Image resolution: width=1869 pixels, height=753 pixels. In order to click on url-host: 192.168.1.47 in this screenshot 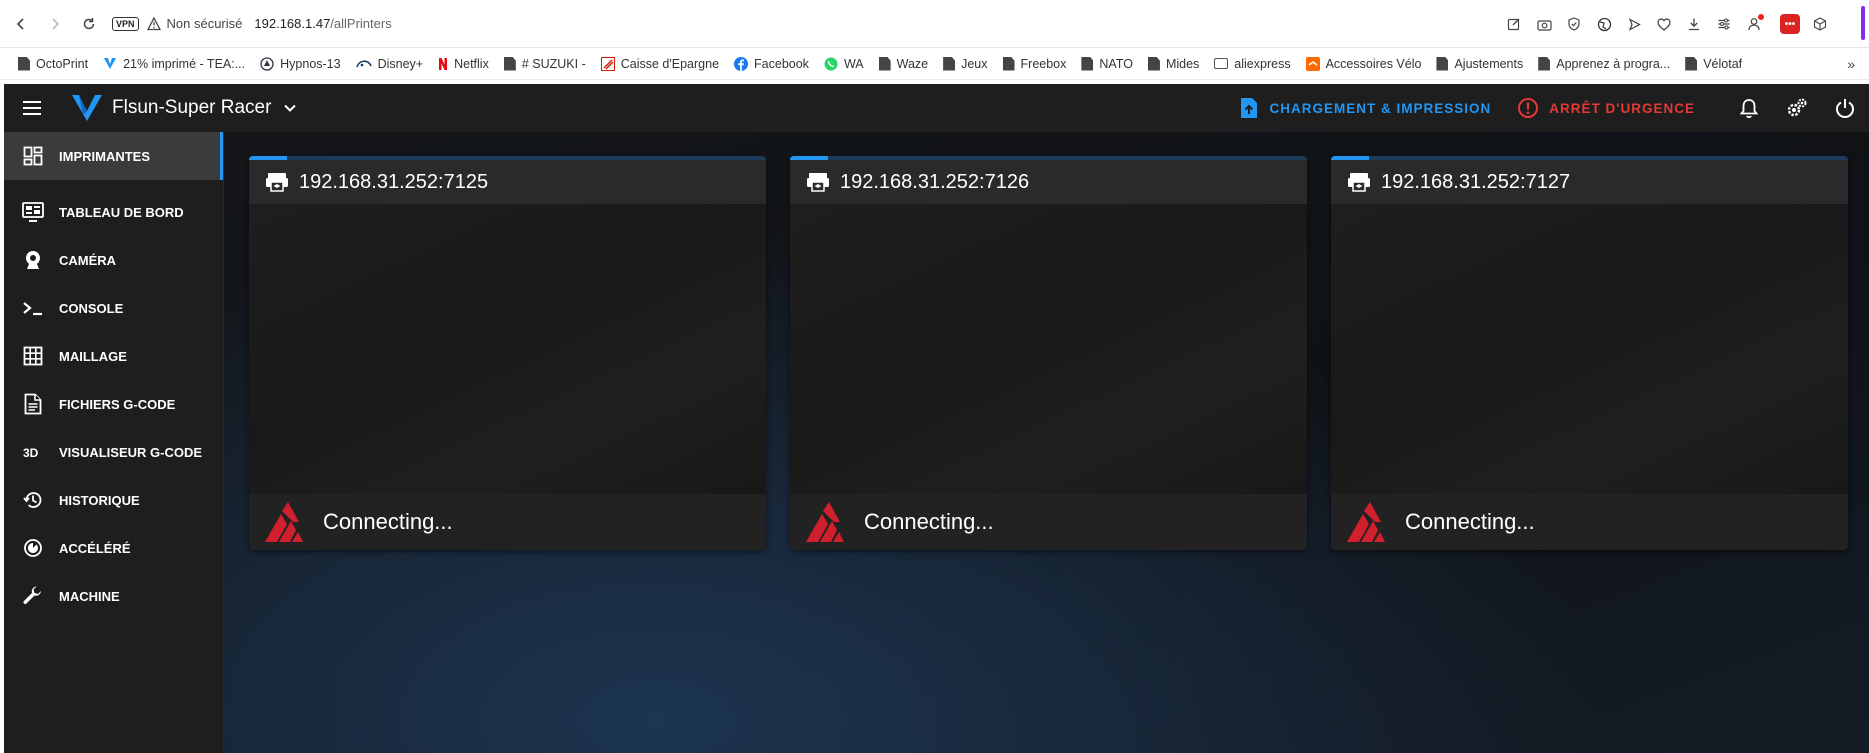, I will do `click(292, 23)`.